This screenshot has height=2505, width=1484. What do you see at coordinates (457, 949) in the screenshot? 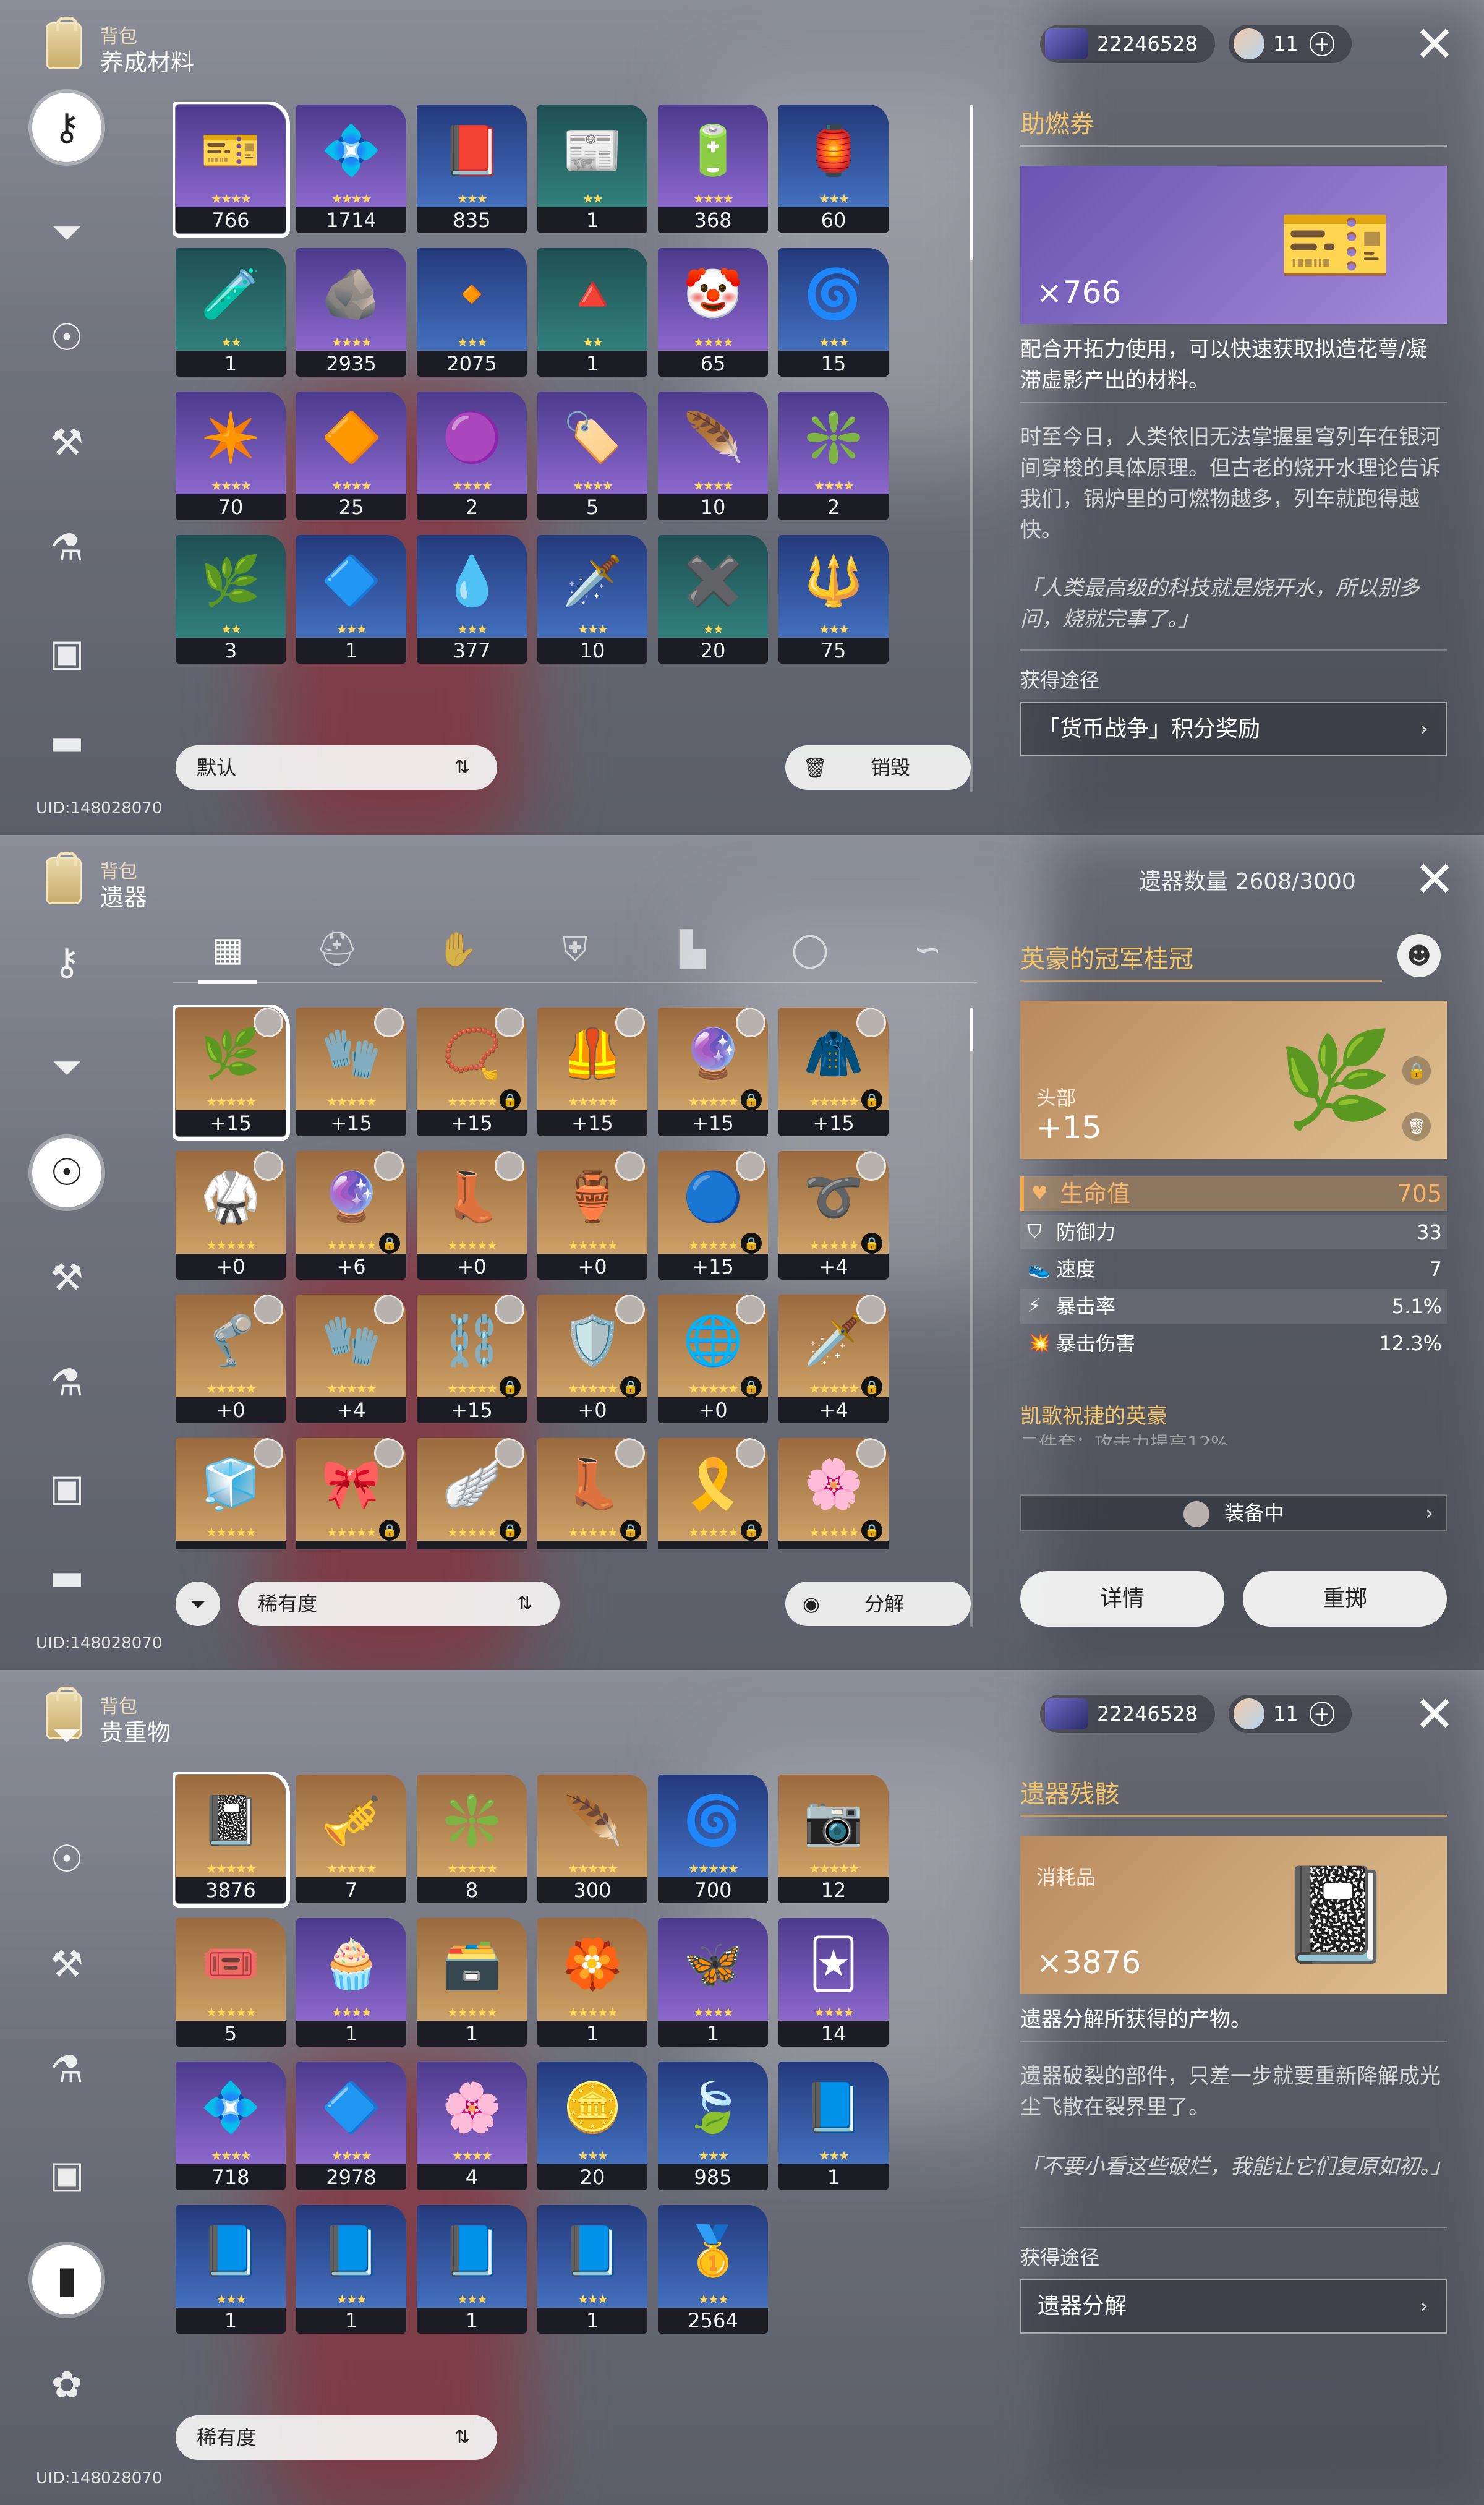
I see `tab-hands: ✋` at bounding box center [457, 949].